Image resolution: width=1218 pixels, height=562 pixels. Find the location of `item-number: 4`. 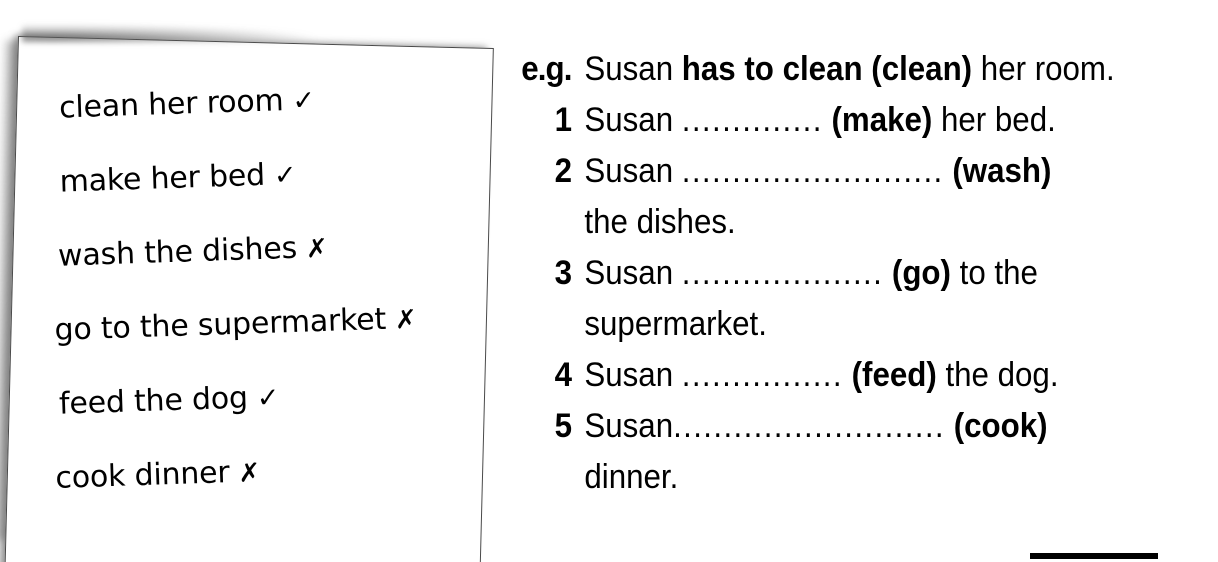

item-number: 4 is located at coordinates (563, 375).